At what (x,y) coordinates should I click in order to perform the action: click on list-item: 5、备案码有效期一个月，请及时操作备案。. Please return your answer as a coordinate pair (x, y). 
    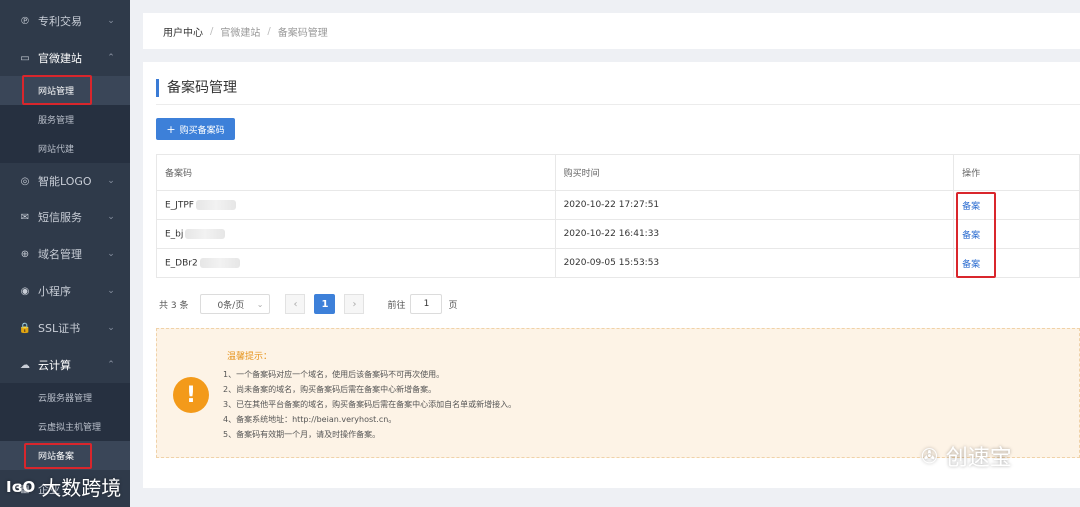
    Looking at the image, I should click on (302, 434).